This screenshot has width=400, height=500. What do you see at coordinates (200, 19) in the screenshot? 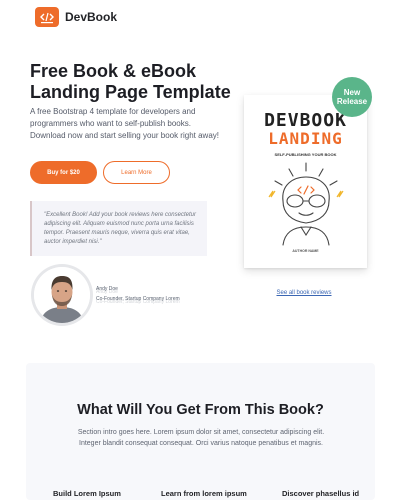
I see `site-header: DevBook` at bounding box center [200, 19].